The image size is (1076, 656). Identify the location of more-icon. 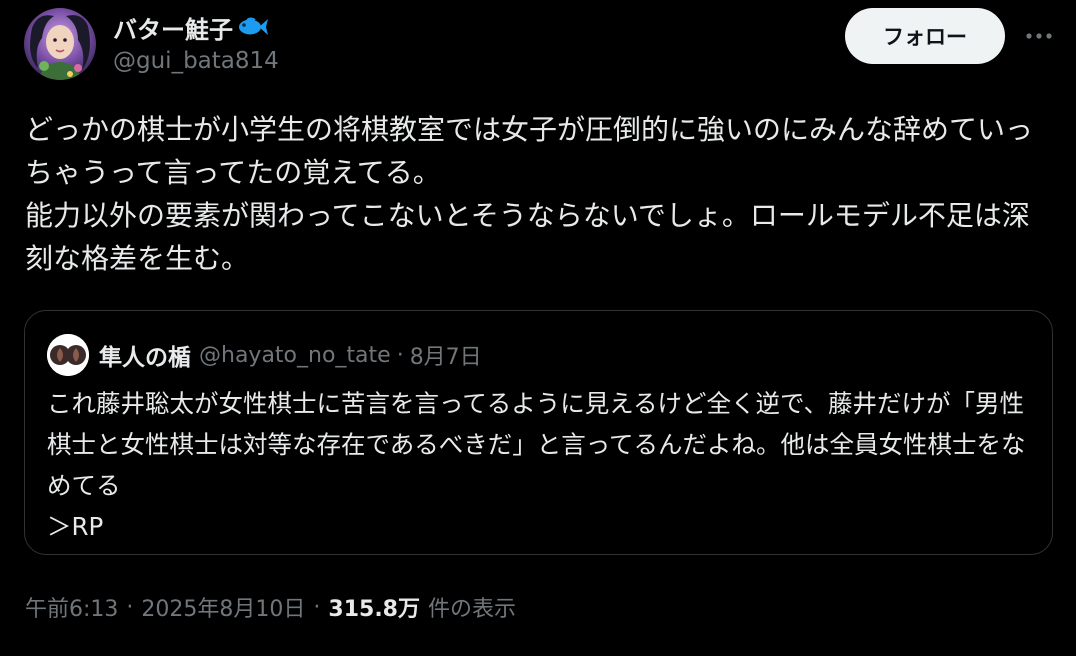
(1039, 36).